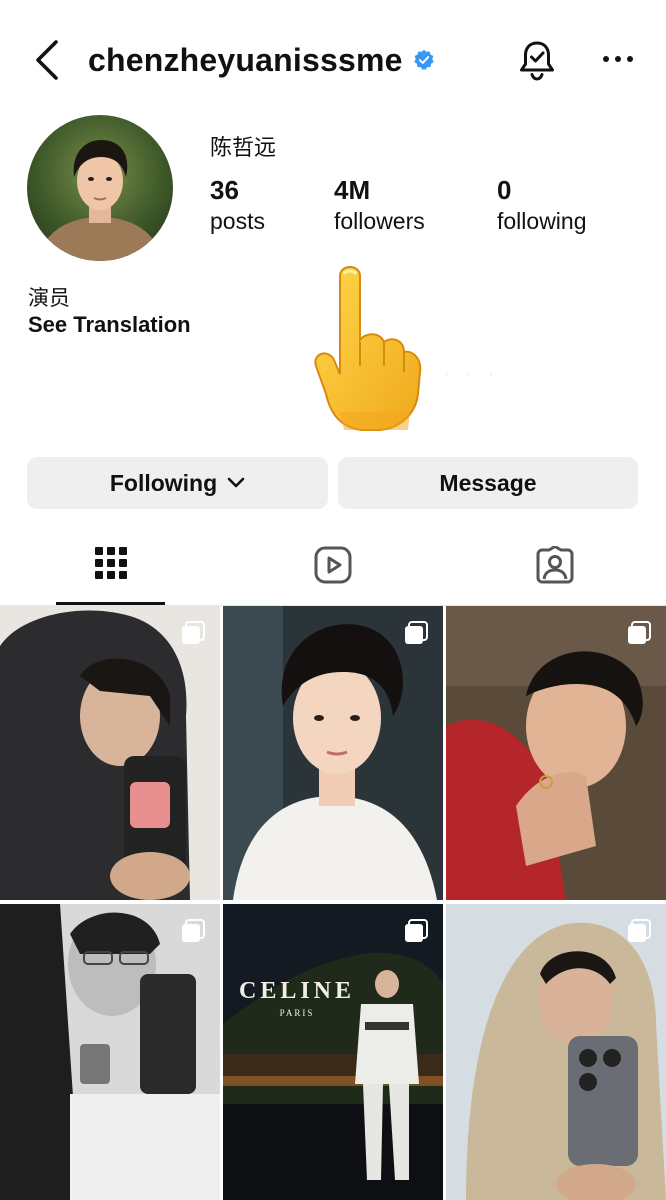 This screenshot has height=1200, width=666. Describe the element at coordinates (618, 59) in the screenshot. I see `more-options-icon` at that location.